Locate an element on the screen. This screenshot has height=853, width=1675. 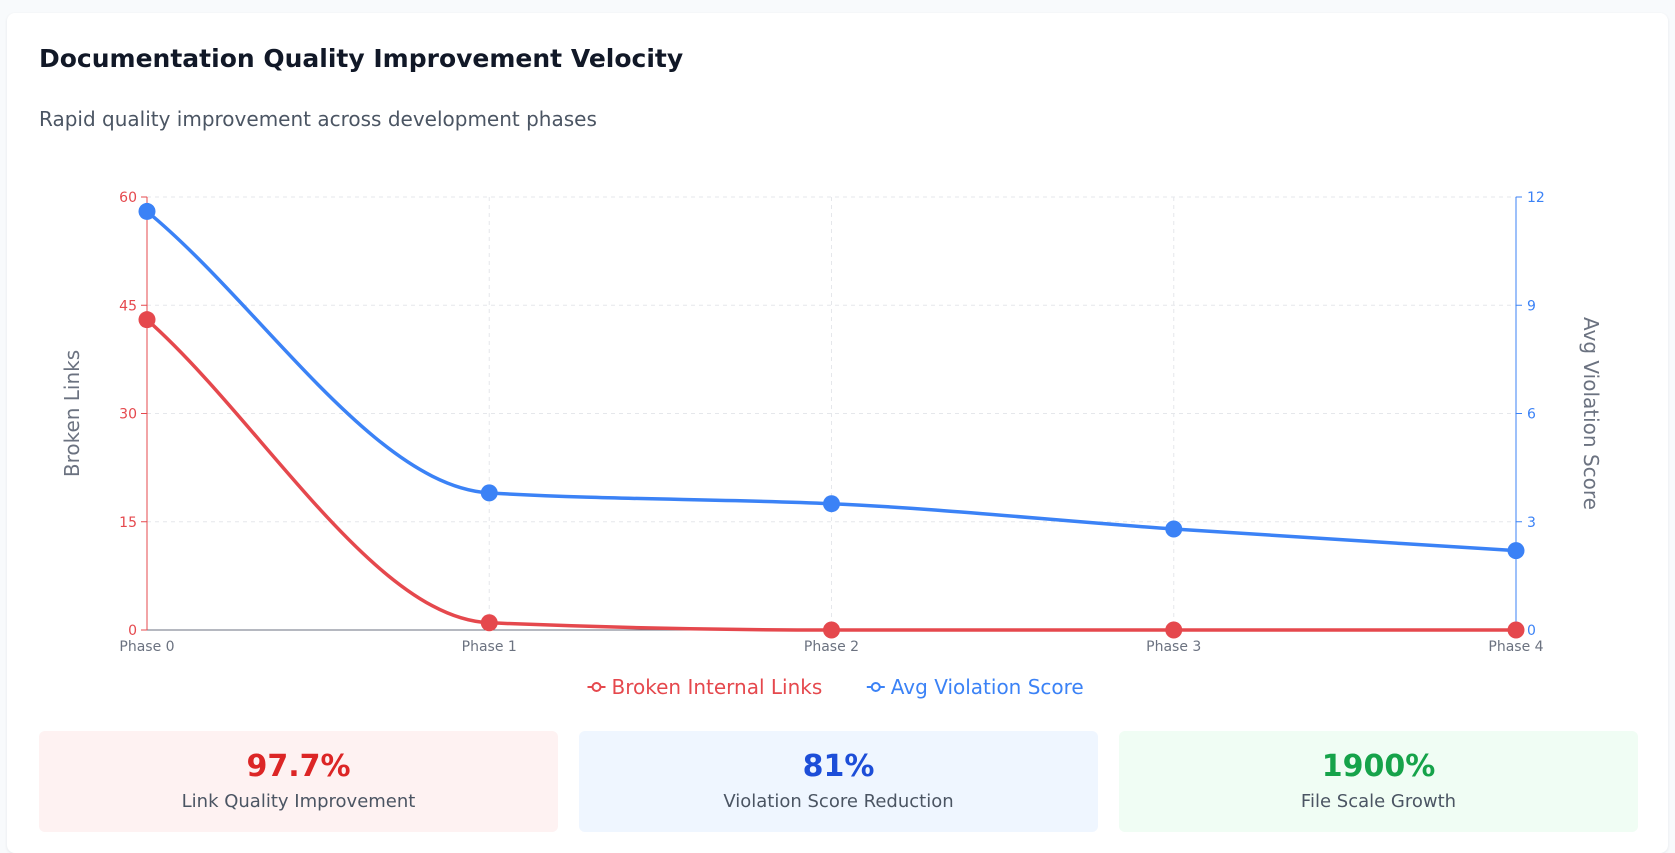
x-tick-label: Phase 3 is located at coordinates (1173, 647).